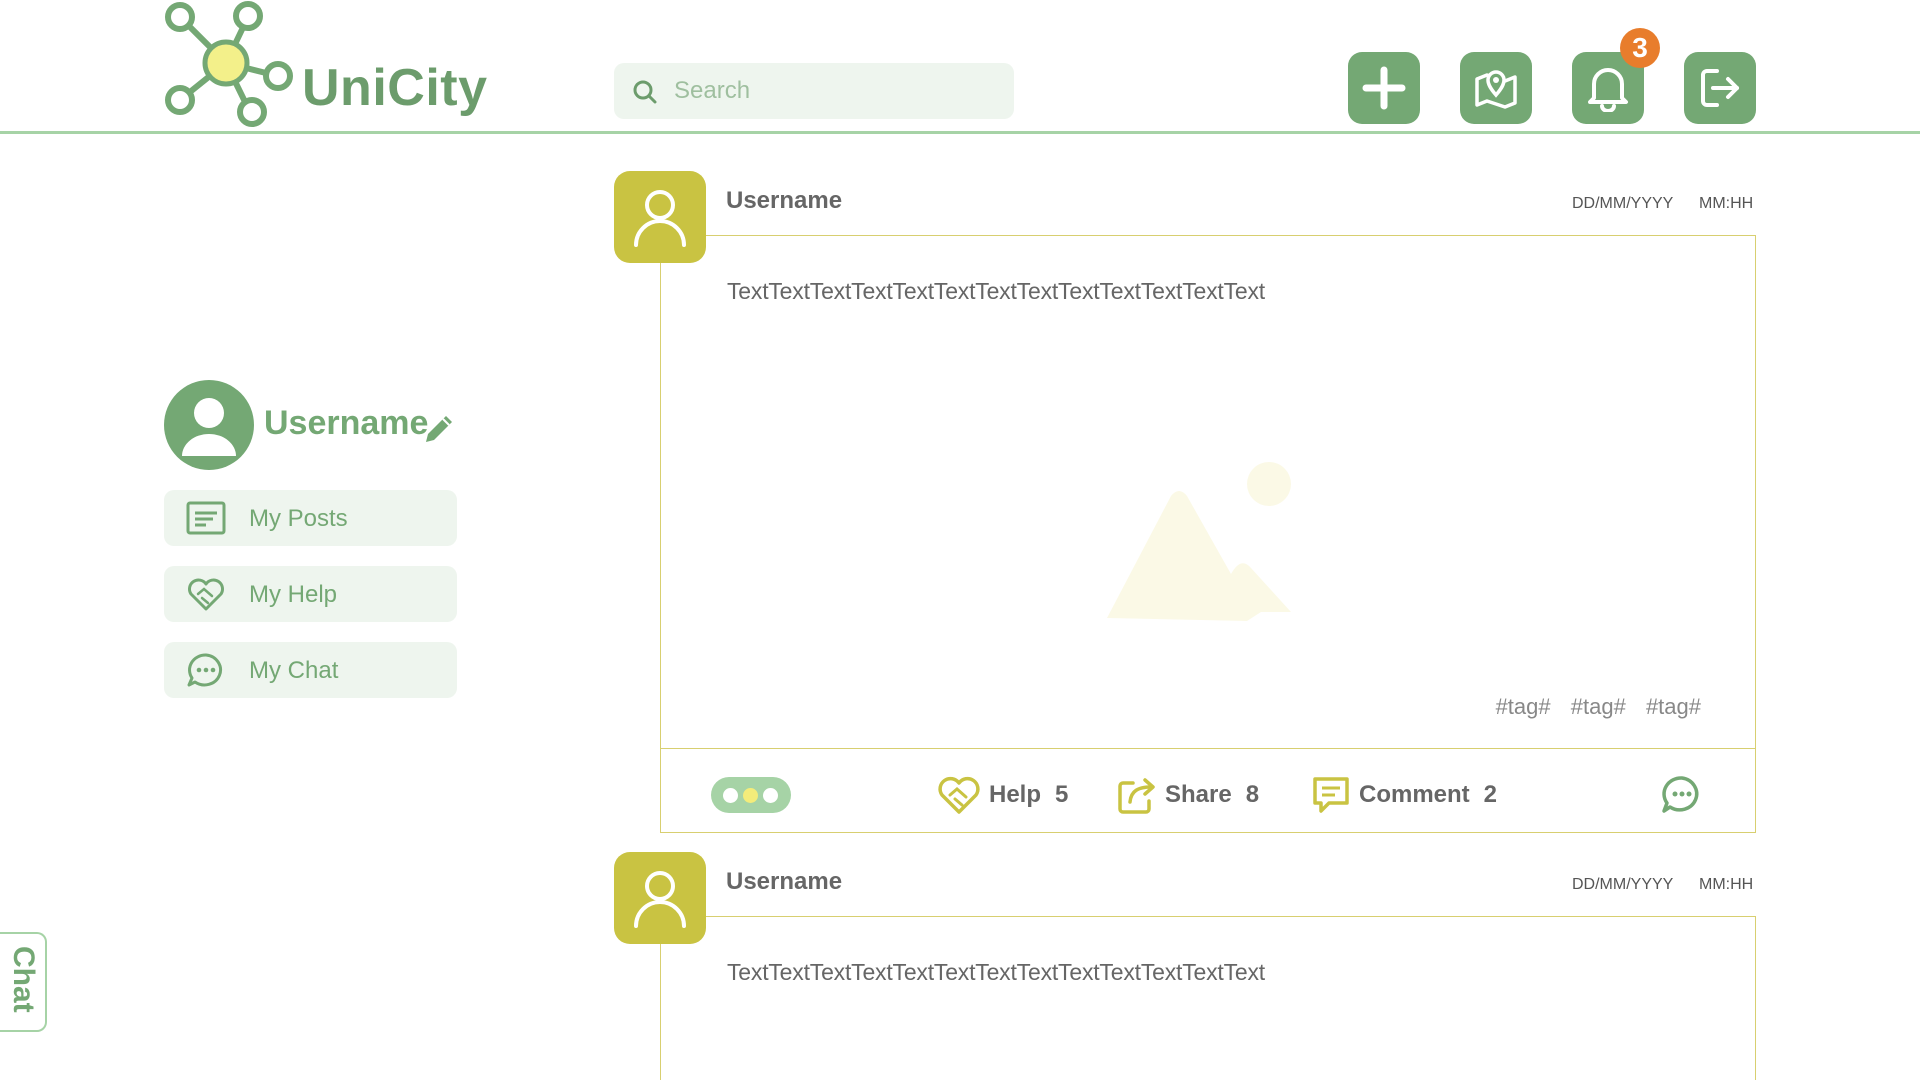  I want to click on create-post-button, so click(1384, 88).